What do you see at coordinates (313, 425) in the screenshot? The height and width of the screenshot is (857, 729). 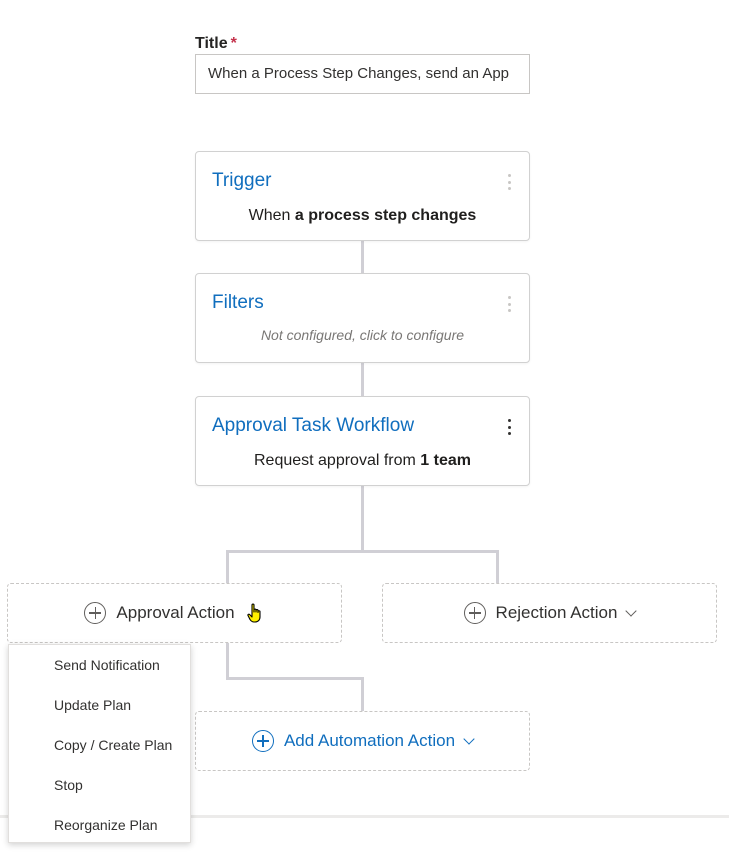 I see `approval-workflow-title: Approval Task Workflow` at bounding box center [313, 425].